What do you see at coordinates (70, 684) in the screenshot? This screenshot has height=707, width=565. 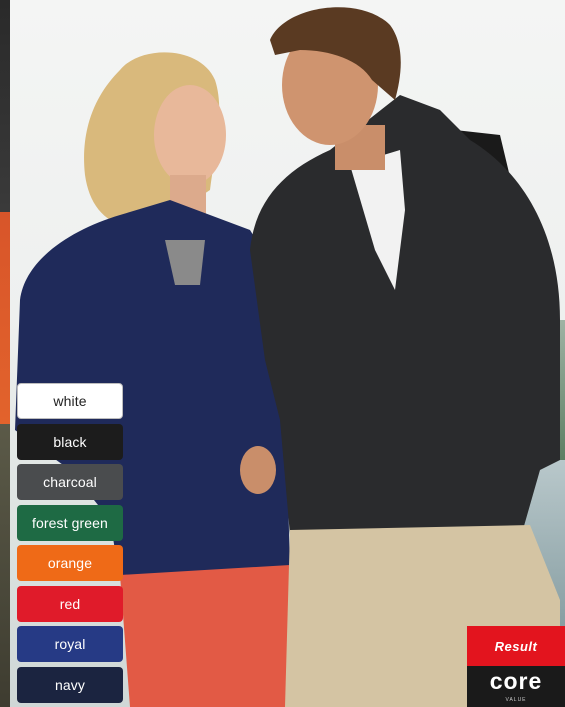 I see `color-swatch-navy: navy` at bounding box center [70, 684].